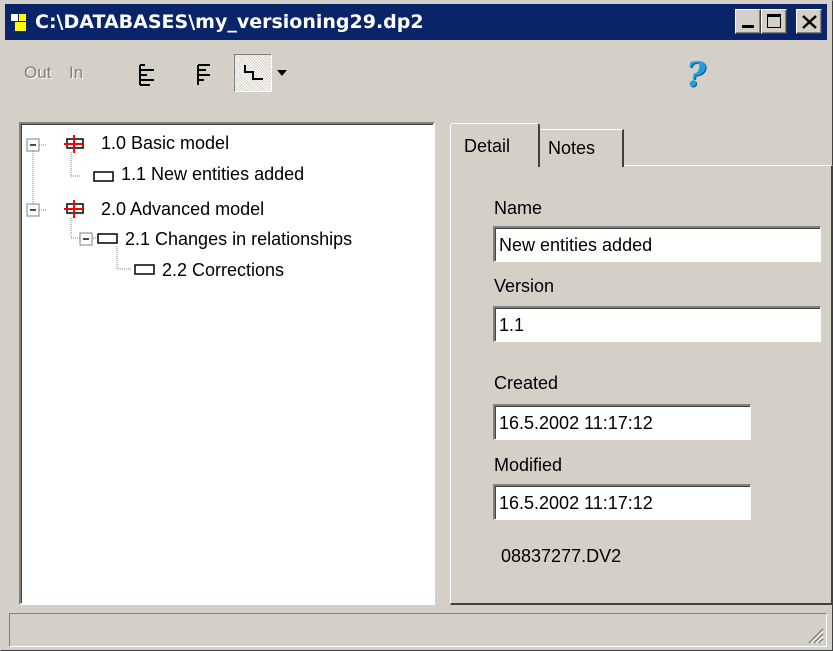 Image resolution: width=833 pixels, height=651 pixels. I want to click on close-button, so click(809, 21).